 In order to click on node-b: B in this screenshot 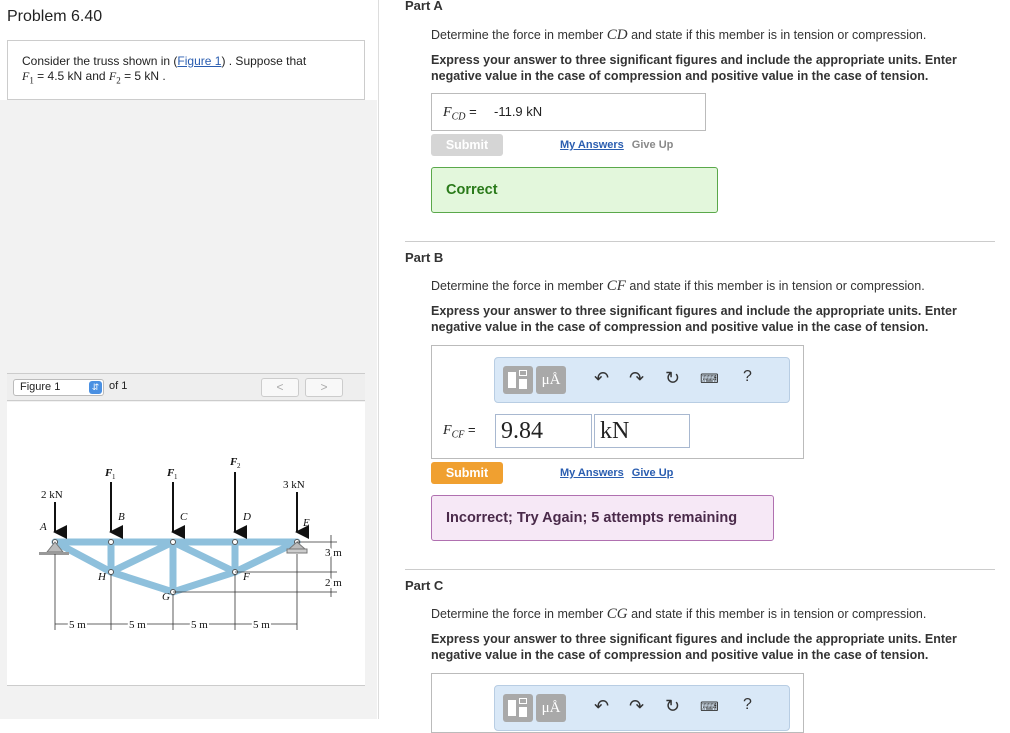, I will do `click(121, 517)`.